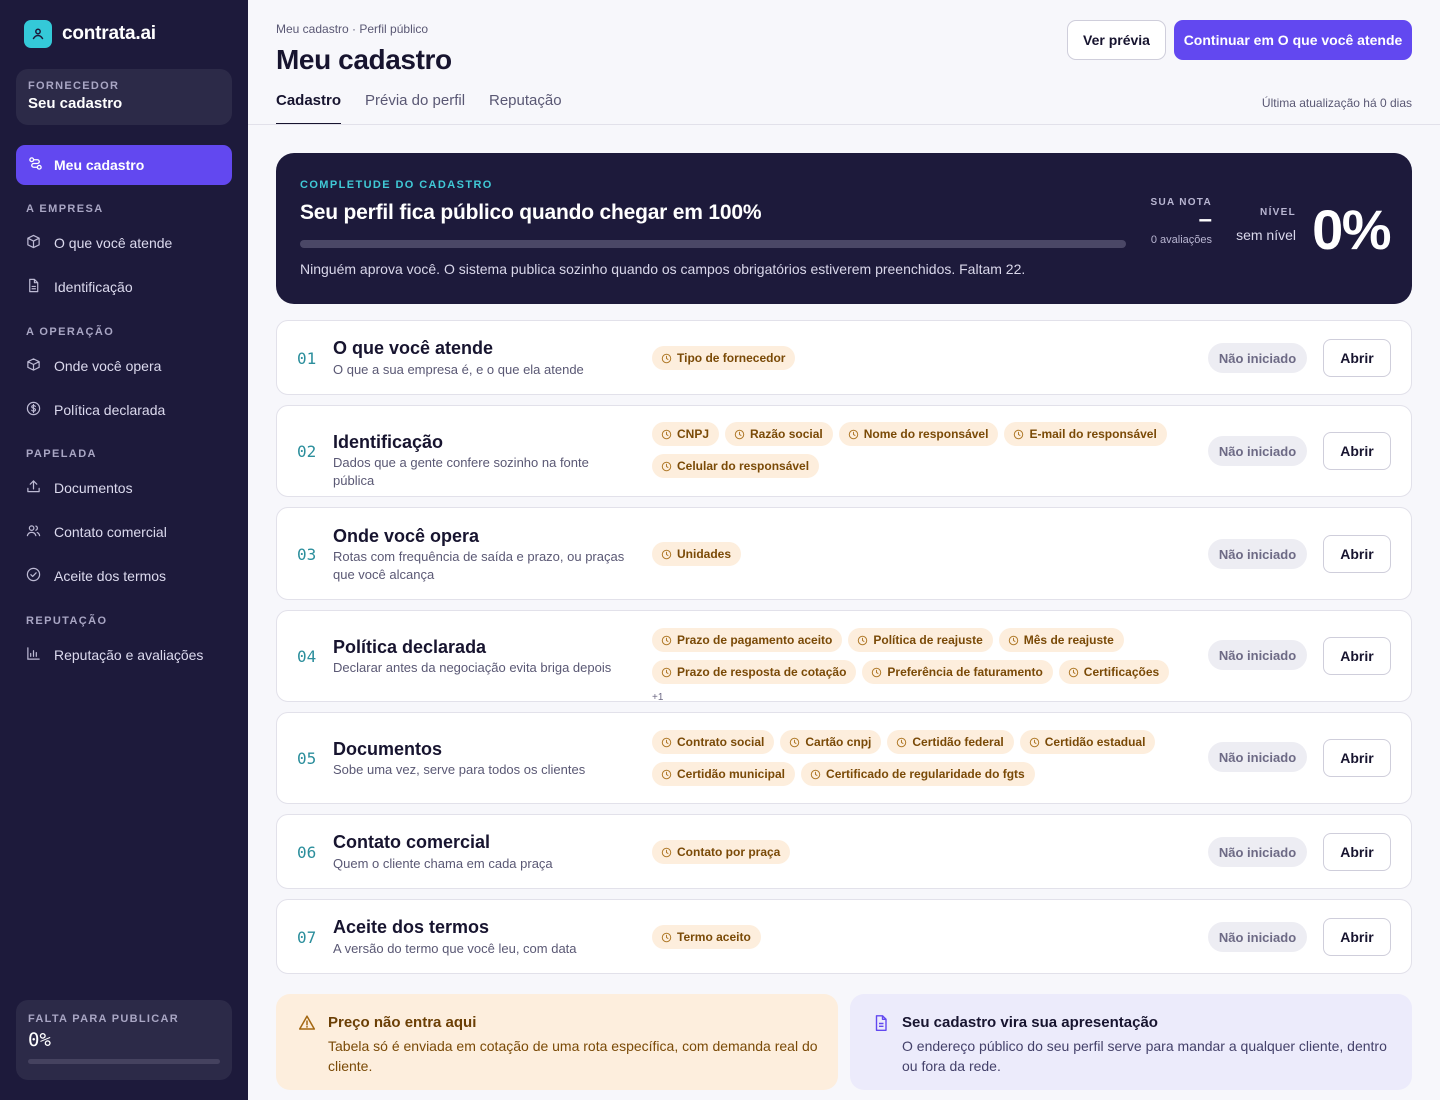 The height and width of the screenshot is (1100, 1440). I want to click on sidebar-item-o-que-voce-atende: O que você atende, so click(99, 243).